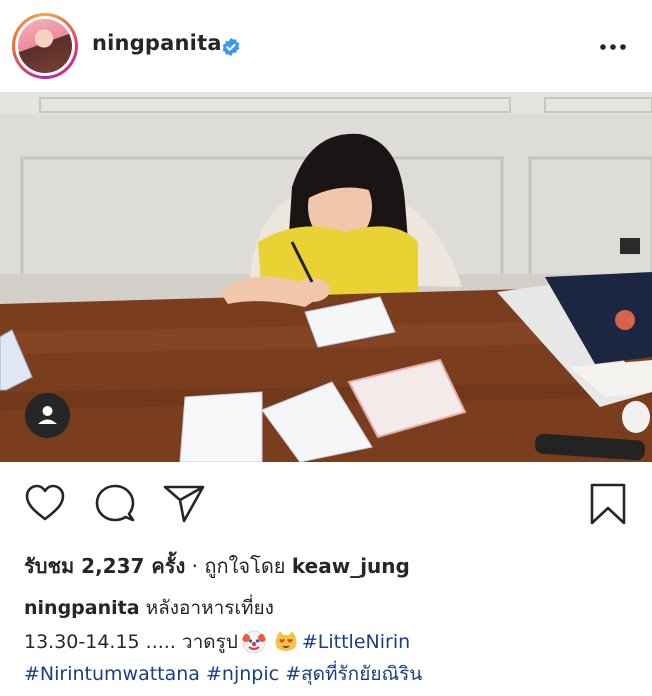 This screenshot has height=696, width=652. What do you see at coordinates (45, 503) in the screenshot?
I see `heart-icon` at bounding box center [45, 503].